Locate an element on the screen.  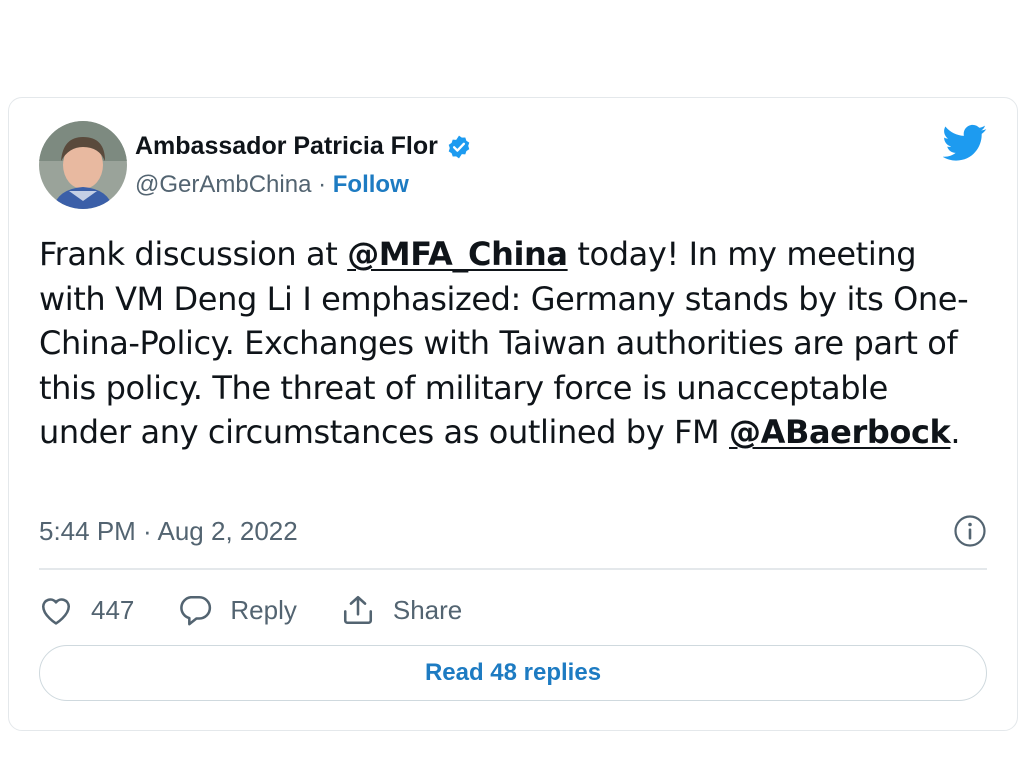
like-button: 447 is located at coordinates (86, 610).